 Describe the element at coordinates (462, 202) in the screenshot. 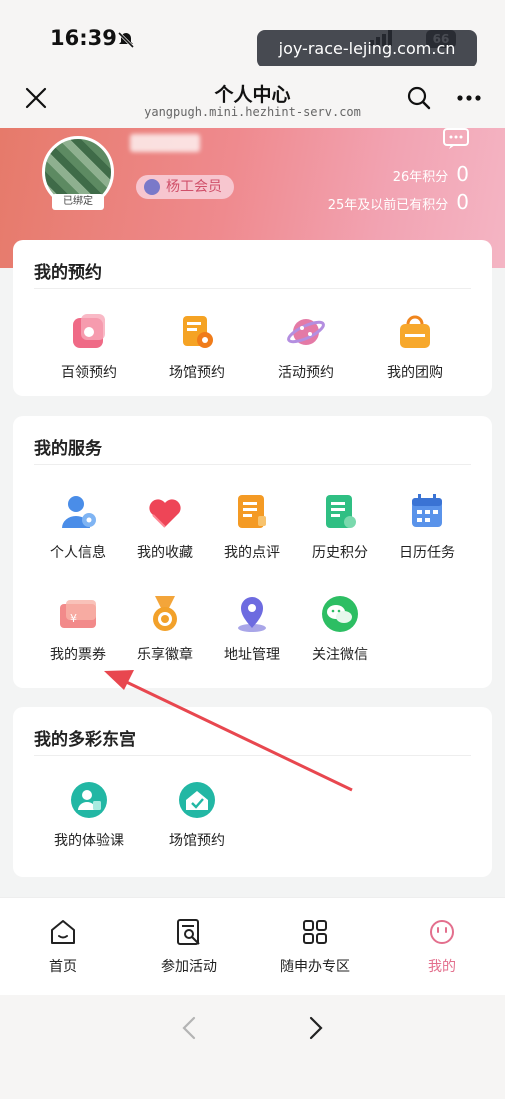

I see `points-2025-value: 0` at that location.